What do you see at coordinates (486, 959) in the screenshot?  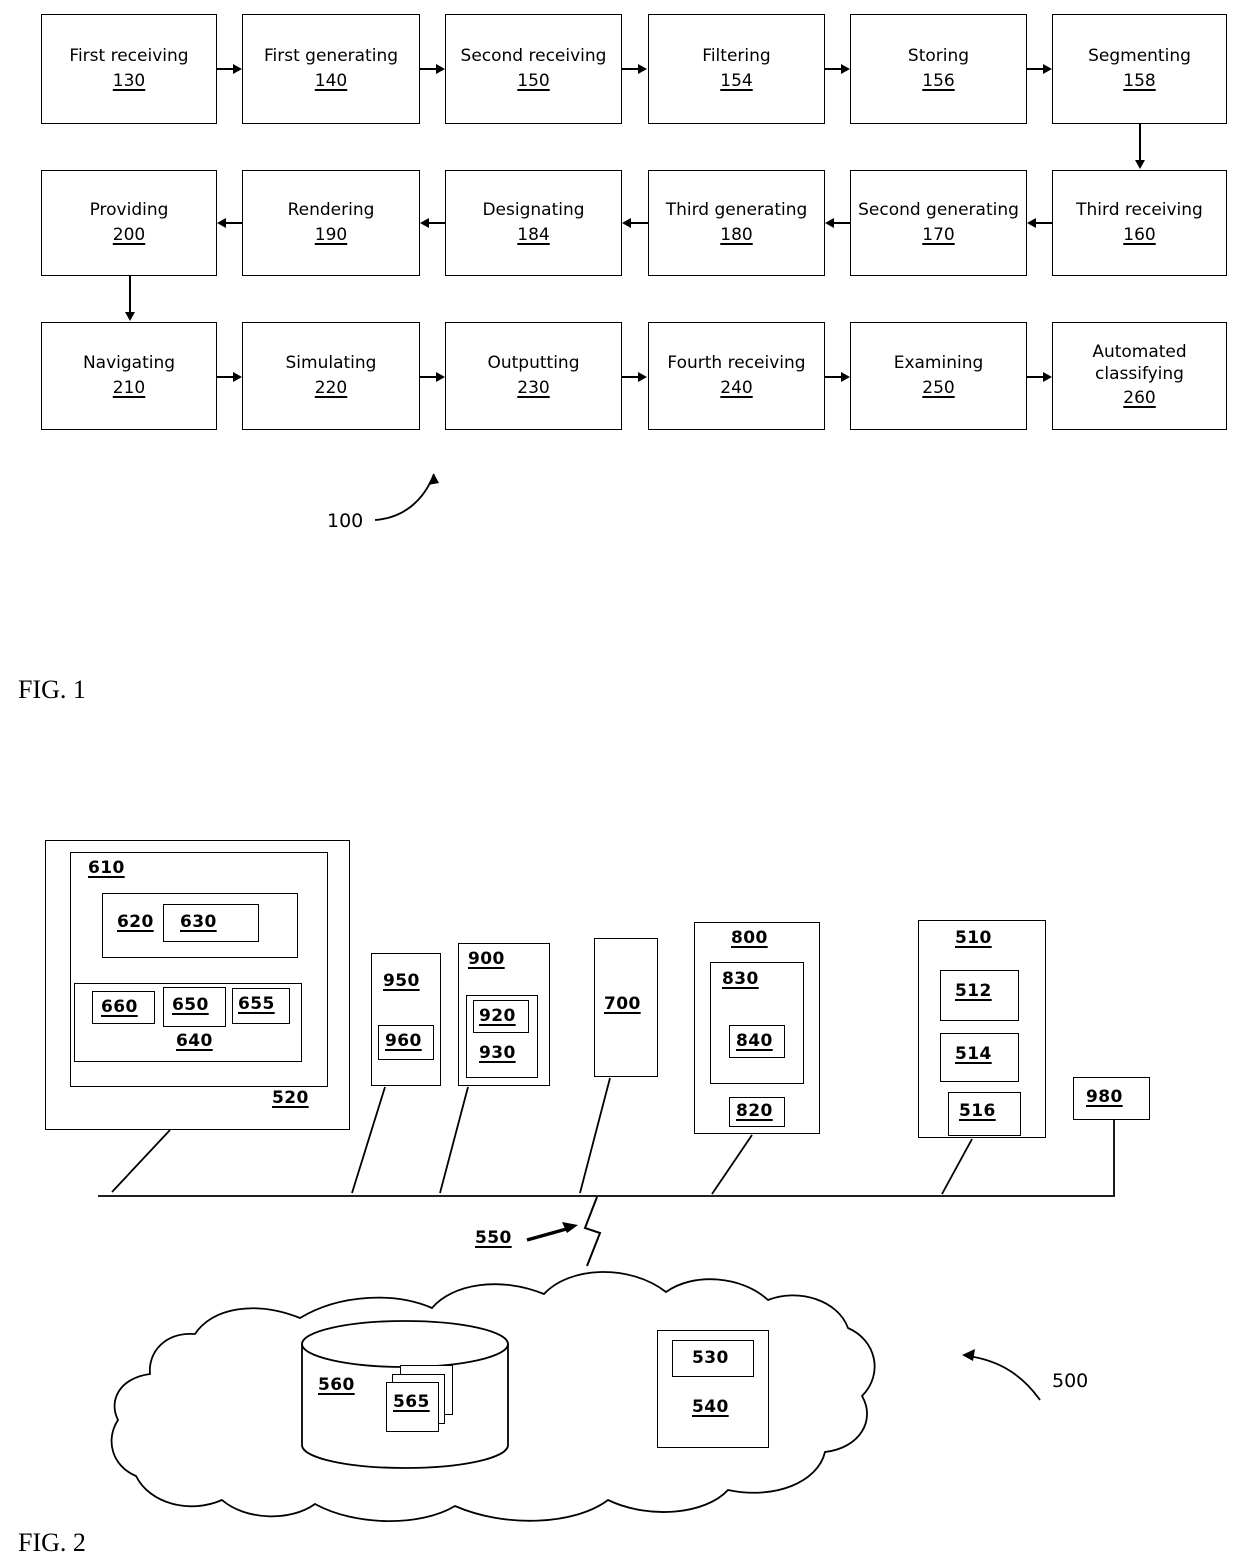 I see `node-label-900: 900` at bounding box center [486, 959].